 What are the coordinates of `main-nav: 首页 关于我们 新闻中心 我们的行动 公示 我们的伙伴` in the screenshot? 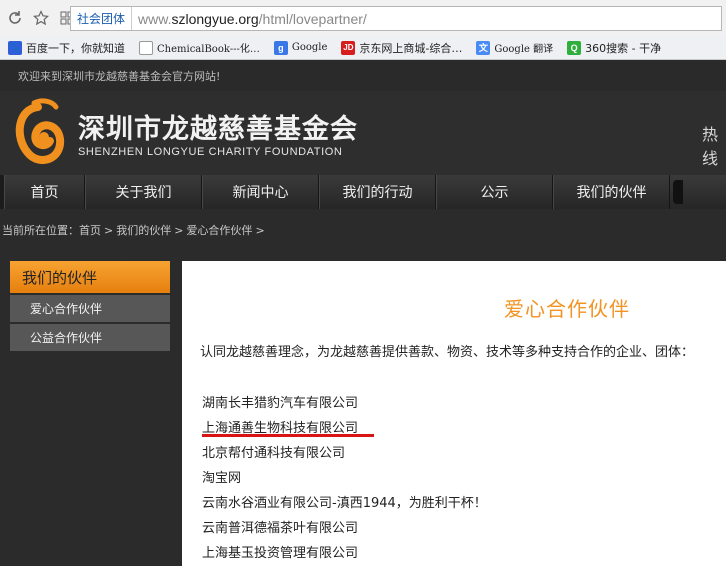 It's located at (363, 192).